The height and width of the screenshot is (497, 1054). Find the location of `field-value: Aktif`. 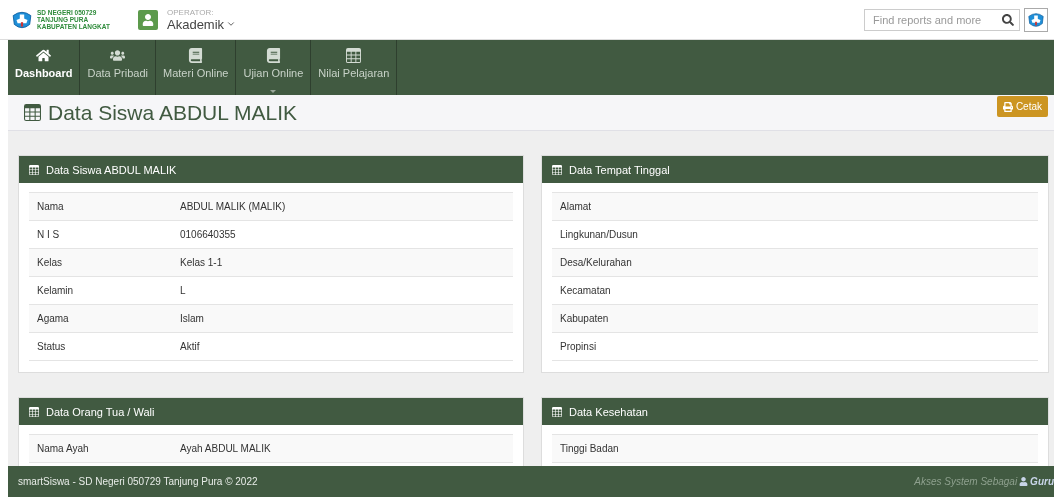

field-value: Aktif is located at coordinates (190, 346).